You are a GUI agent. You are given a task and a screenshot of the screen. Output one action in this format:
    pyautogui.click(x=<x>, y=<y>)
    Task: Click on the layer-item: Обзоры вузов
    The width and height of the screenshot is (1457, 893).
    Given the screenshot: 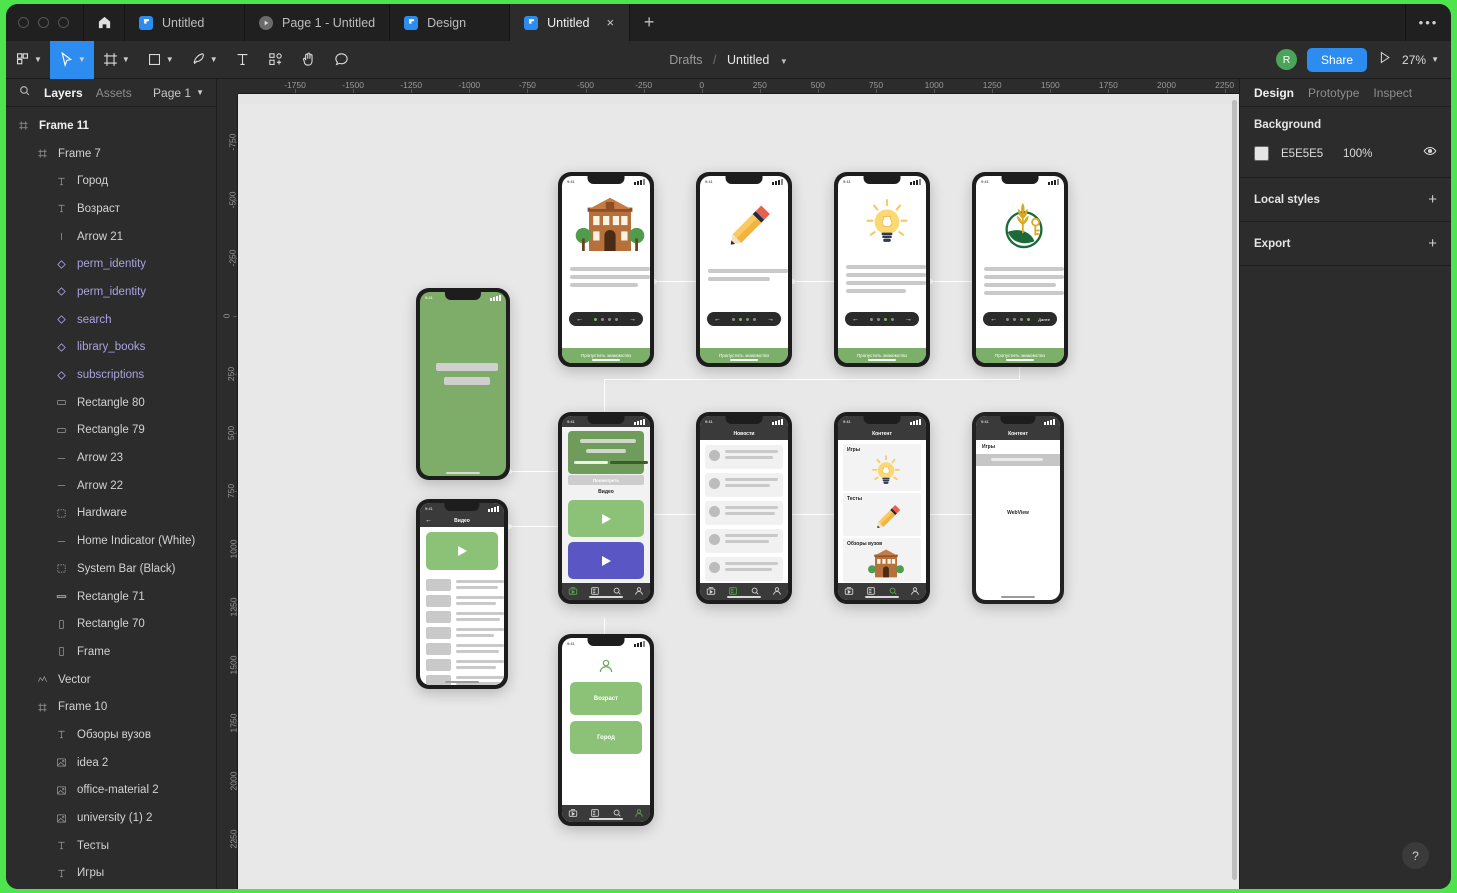 What is the action you would take?
    pyautogui.click(x=111, y=735)
    